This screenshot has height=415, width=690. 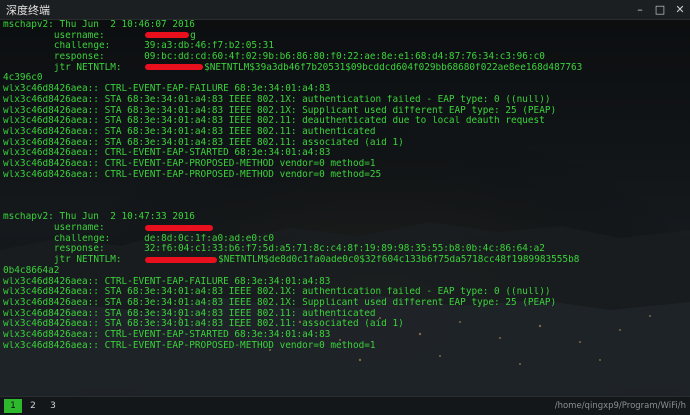 What do you see at coordinates (28, 10) in the screenshot?
I see `window-title: 深度终端` at bounding box center [28, 10].